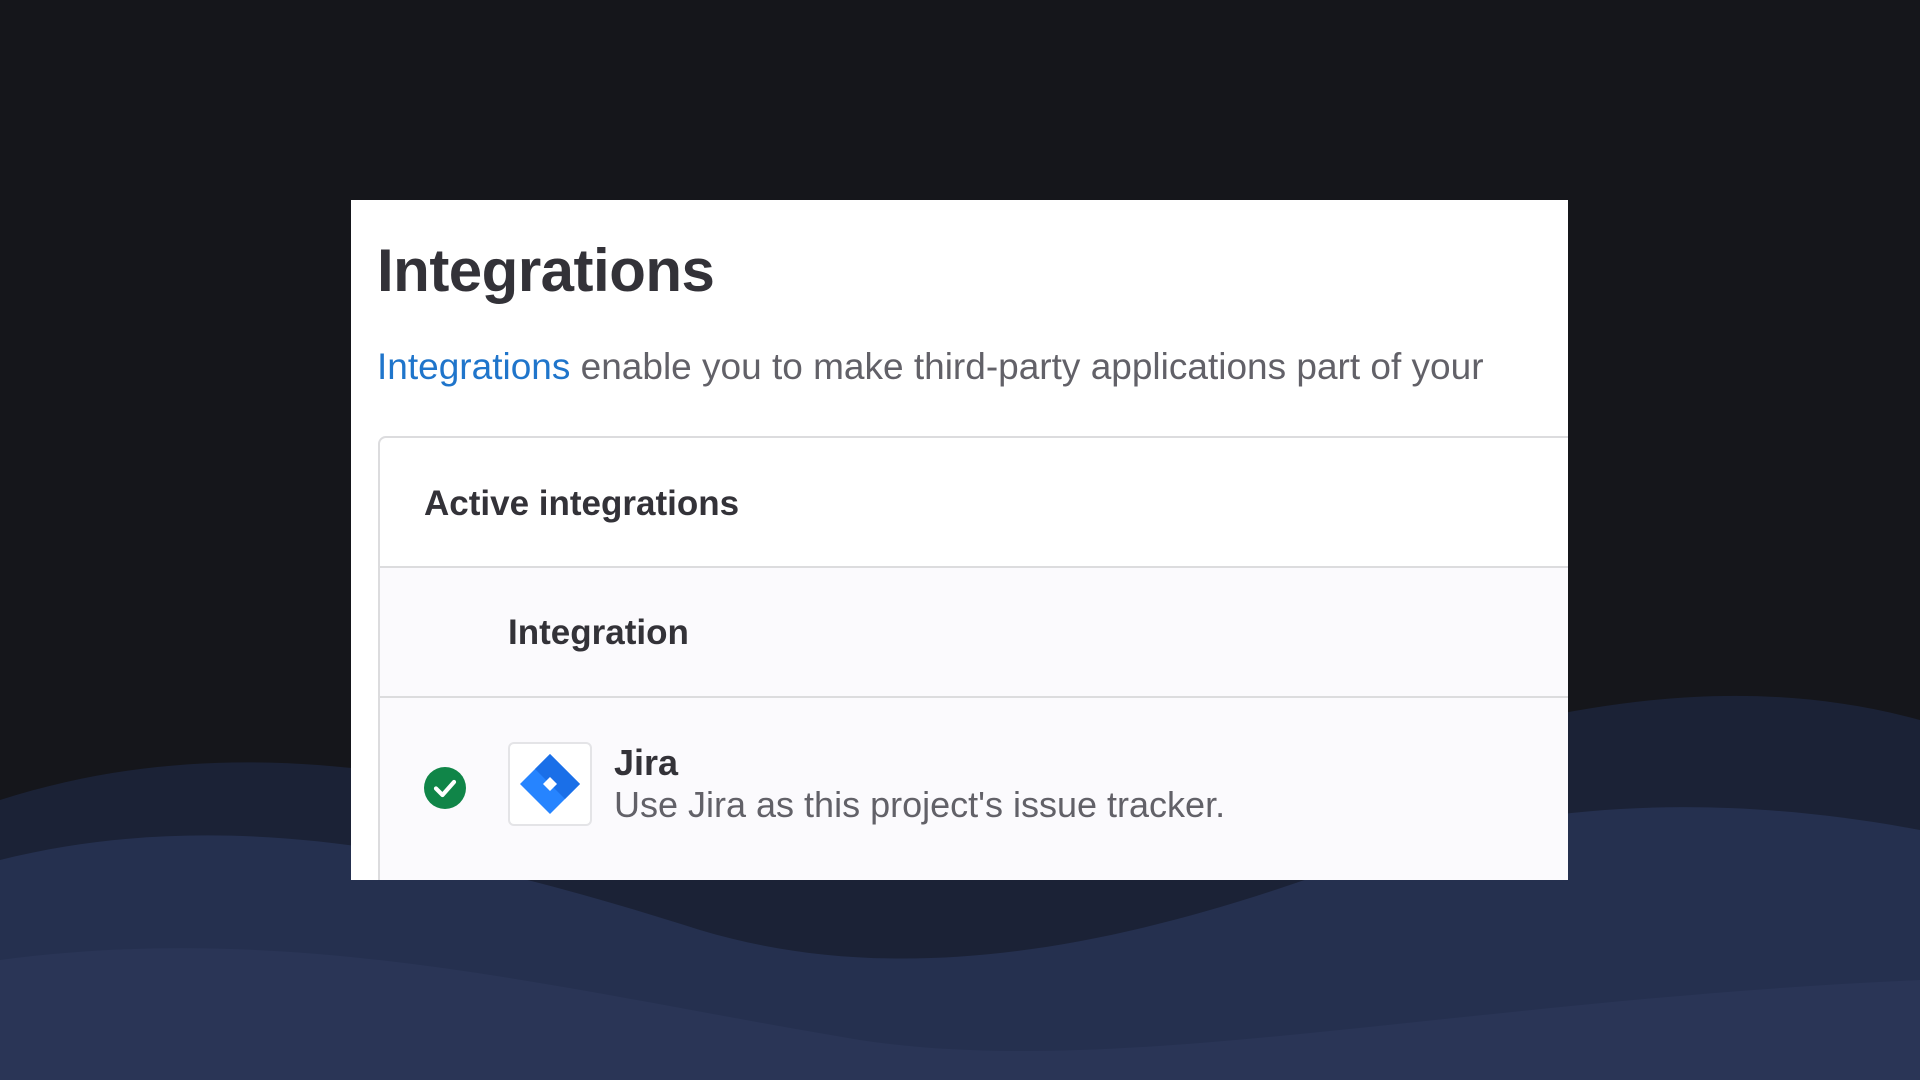 The width and height of the screenshot is (1920, 1080). What do you see at coordinates (974, 633) in the screenshot?
I see `table-header-row: Integration` at bounding box center [974, 633].